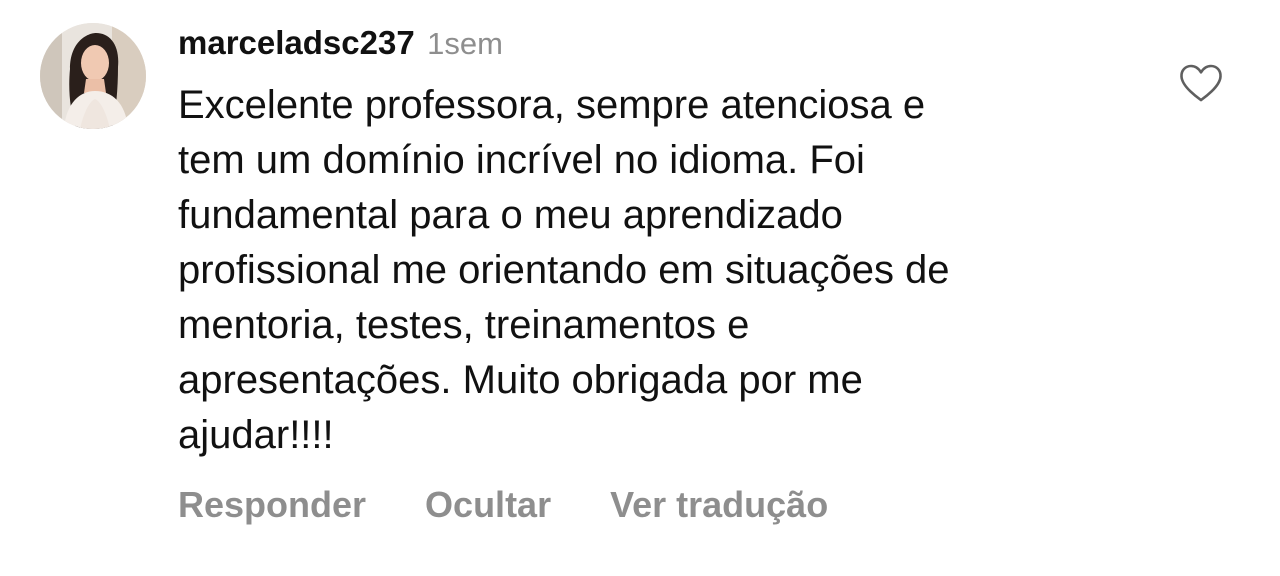 Image resolution: width=1280 pixels, height=576 pixels. I want to click on hide-button: Ocultar, so click(488, 505).